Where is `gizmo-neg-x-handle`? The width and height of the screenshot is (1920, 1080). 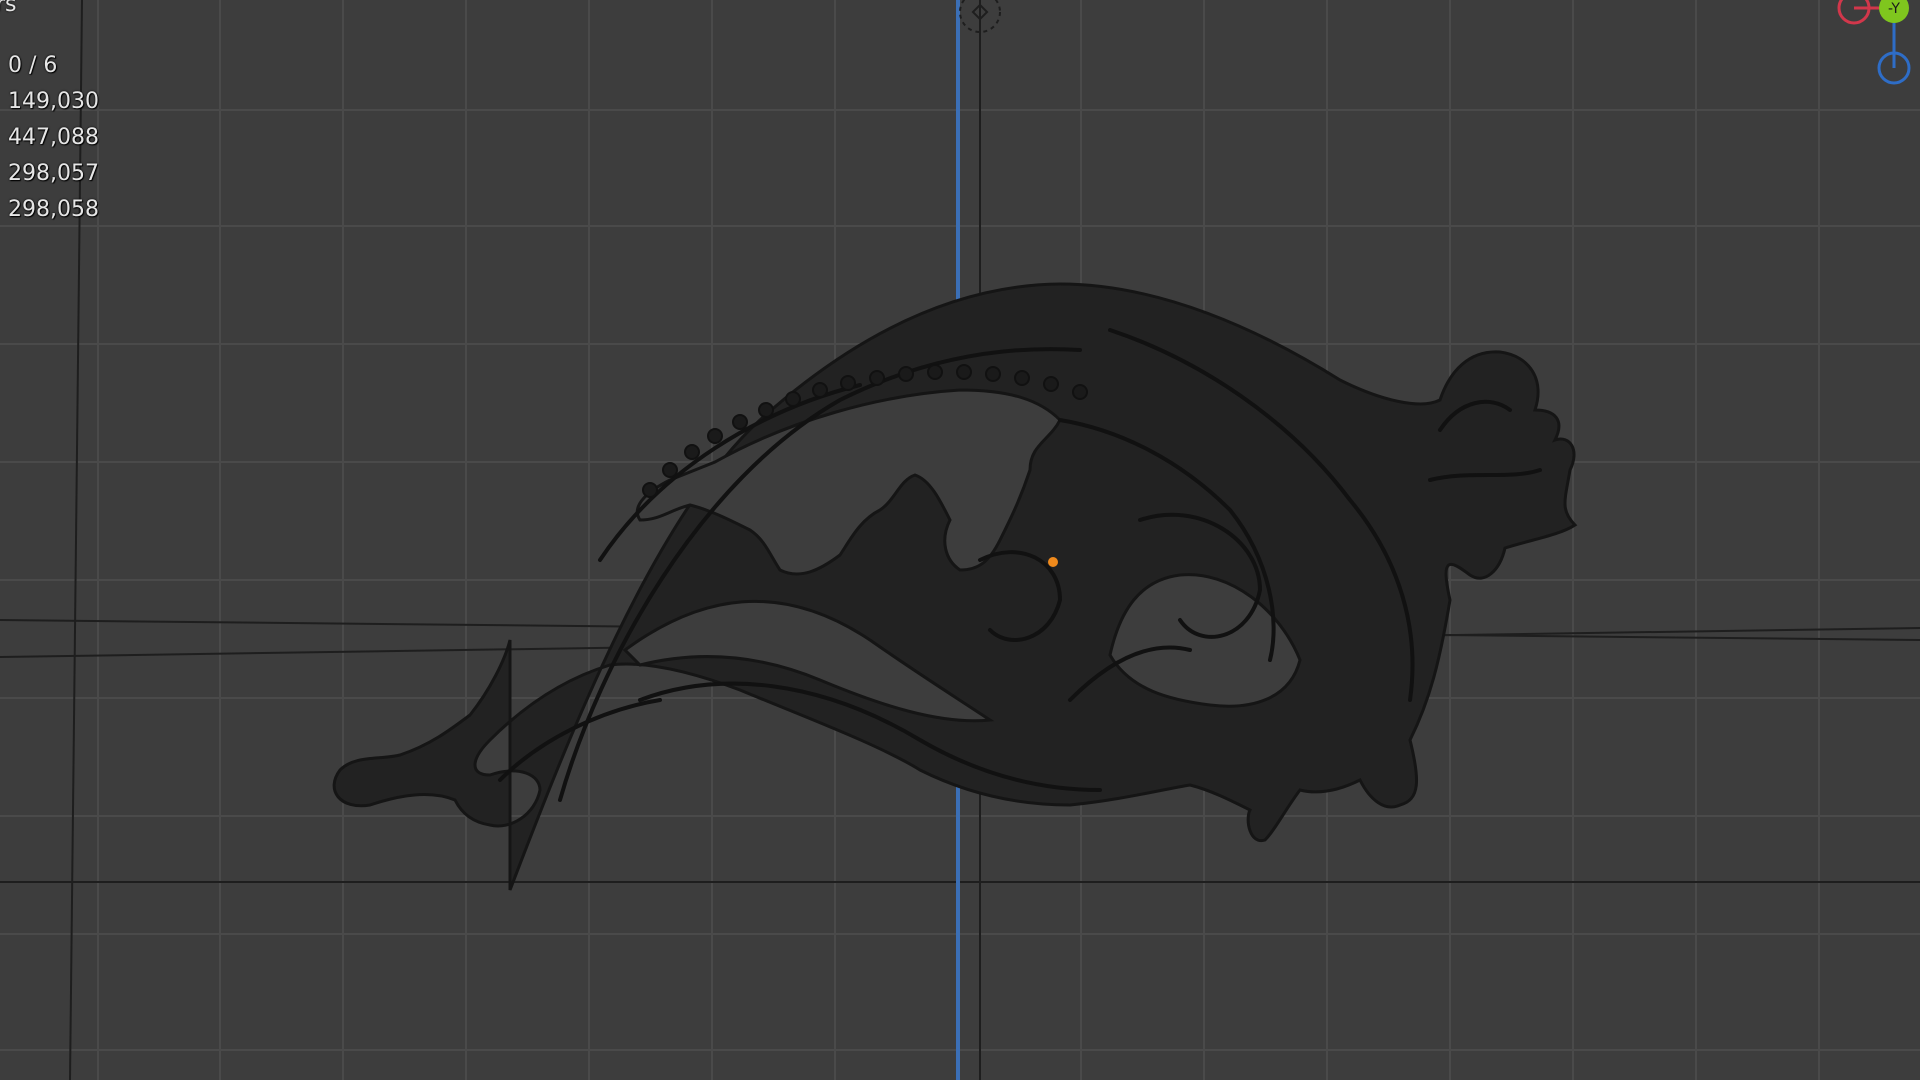 gizmo-neg-x-handle is located at coordinates (1854, 12).